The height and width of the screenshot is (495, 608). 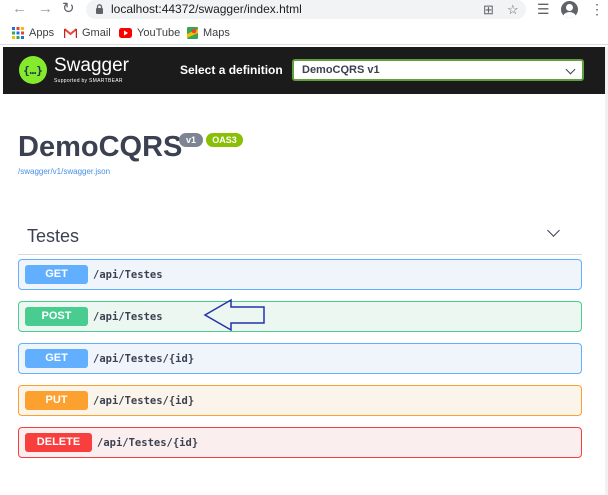 What do you see at coordinates (19, 9) in the screenshot?
I see `back-arrow-icon: ←` at bounding box center [19, 9].